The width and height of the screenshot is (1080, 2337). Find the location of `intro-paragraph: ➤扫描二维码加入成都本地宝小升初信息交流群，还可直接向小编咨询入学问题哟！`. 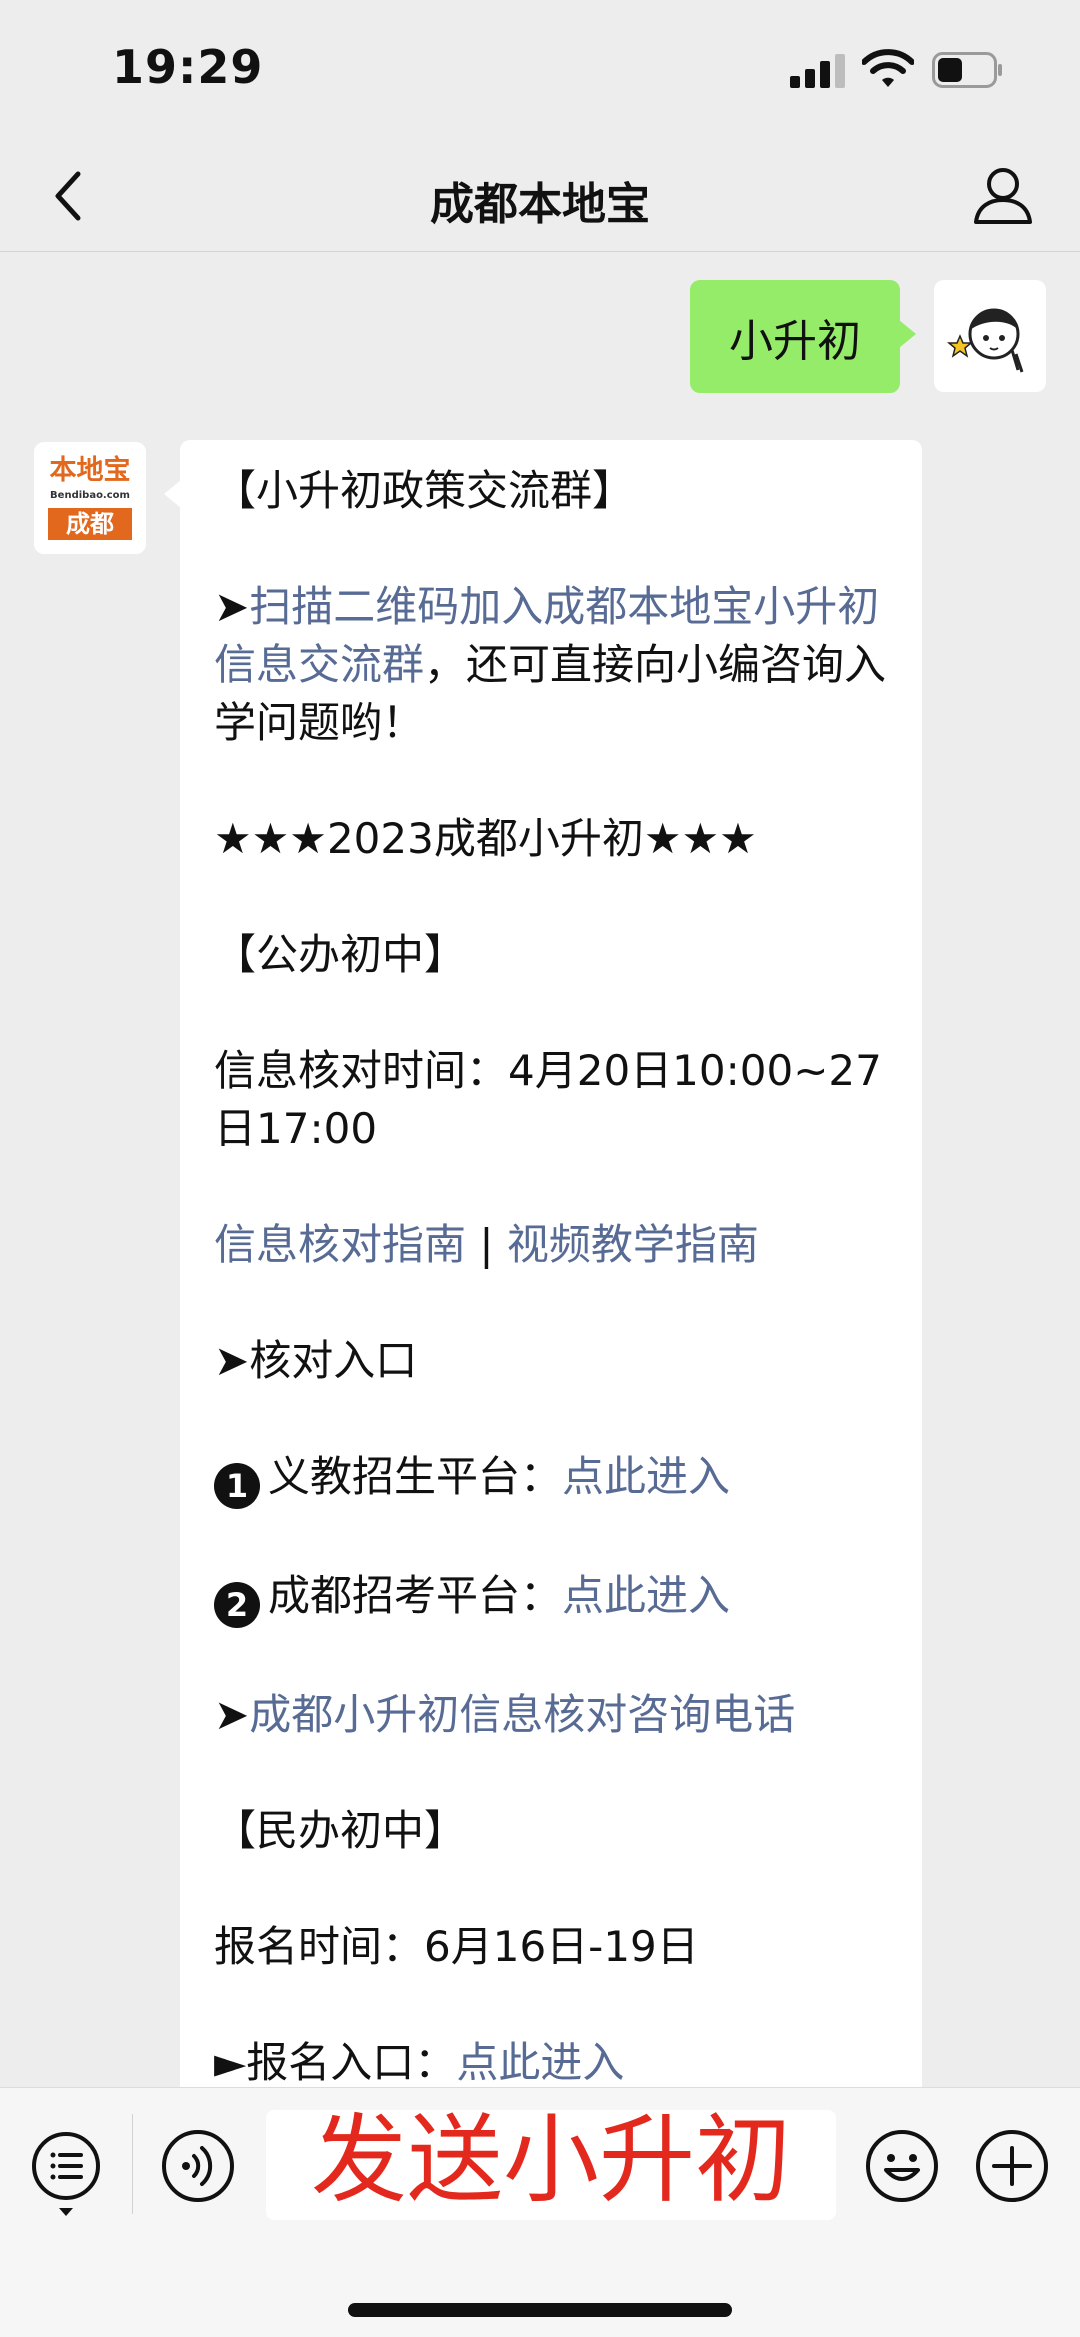

intro-paragraph: ➤扫描二维码加入成都本地宝小升初信息交流群，还可直接向小编咨询入学问题哟！ is located at coordinates (559, 665).